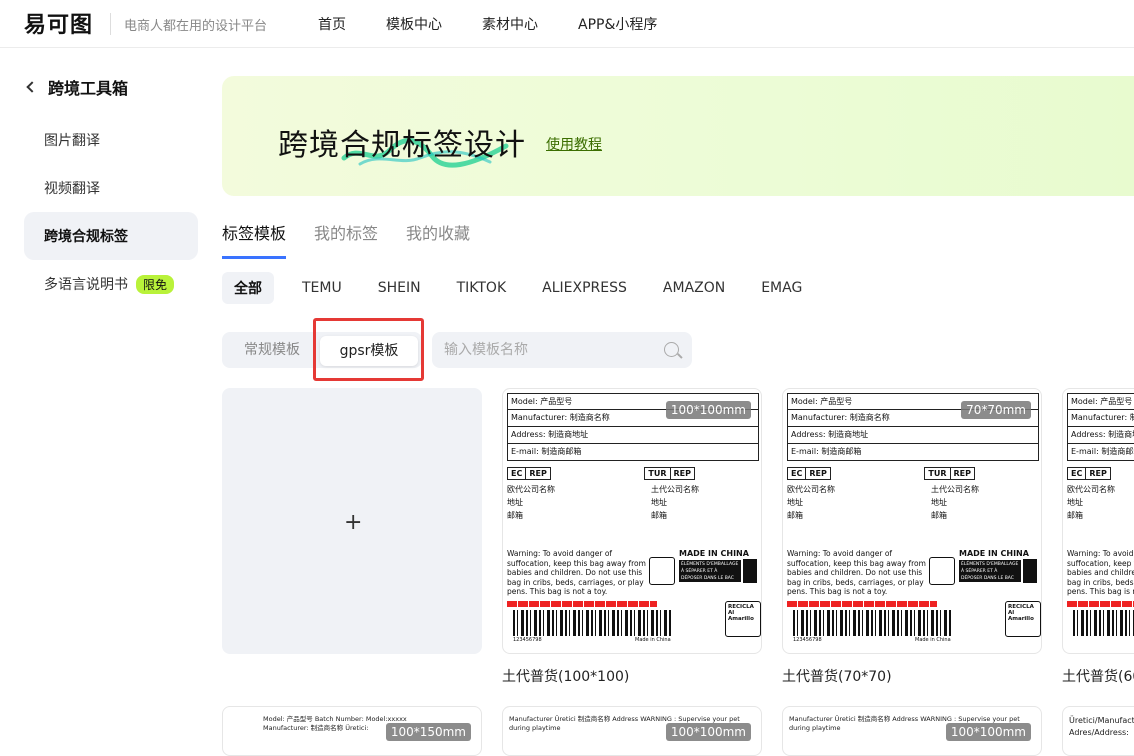 This screenshot has height=756, width=1134. I want to click on size-badge: 70*70mm, so click(996, 410).